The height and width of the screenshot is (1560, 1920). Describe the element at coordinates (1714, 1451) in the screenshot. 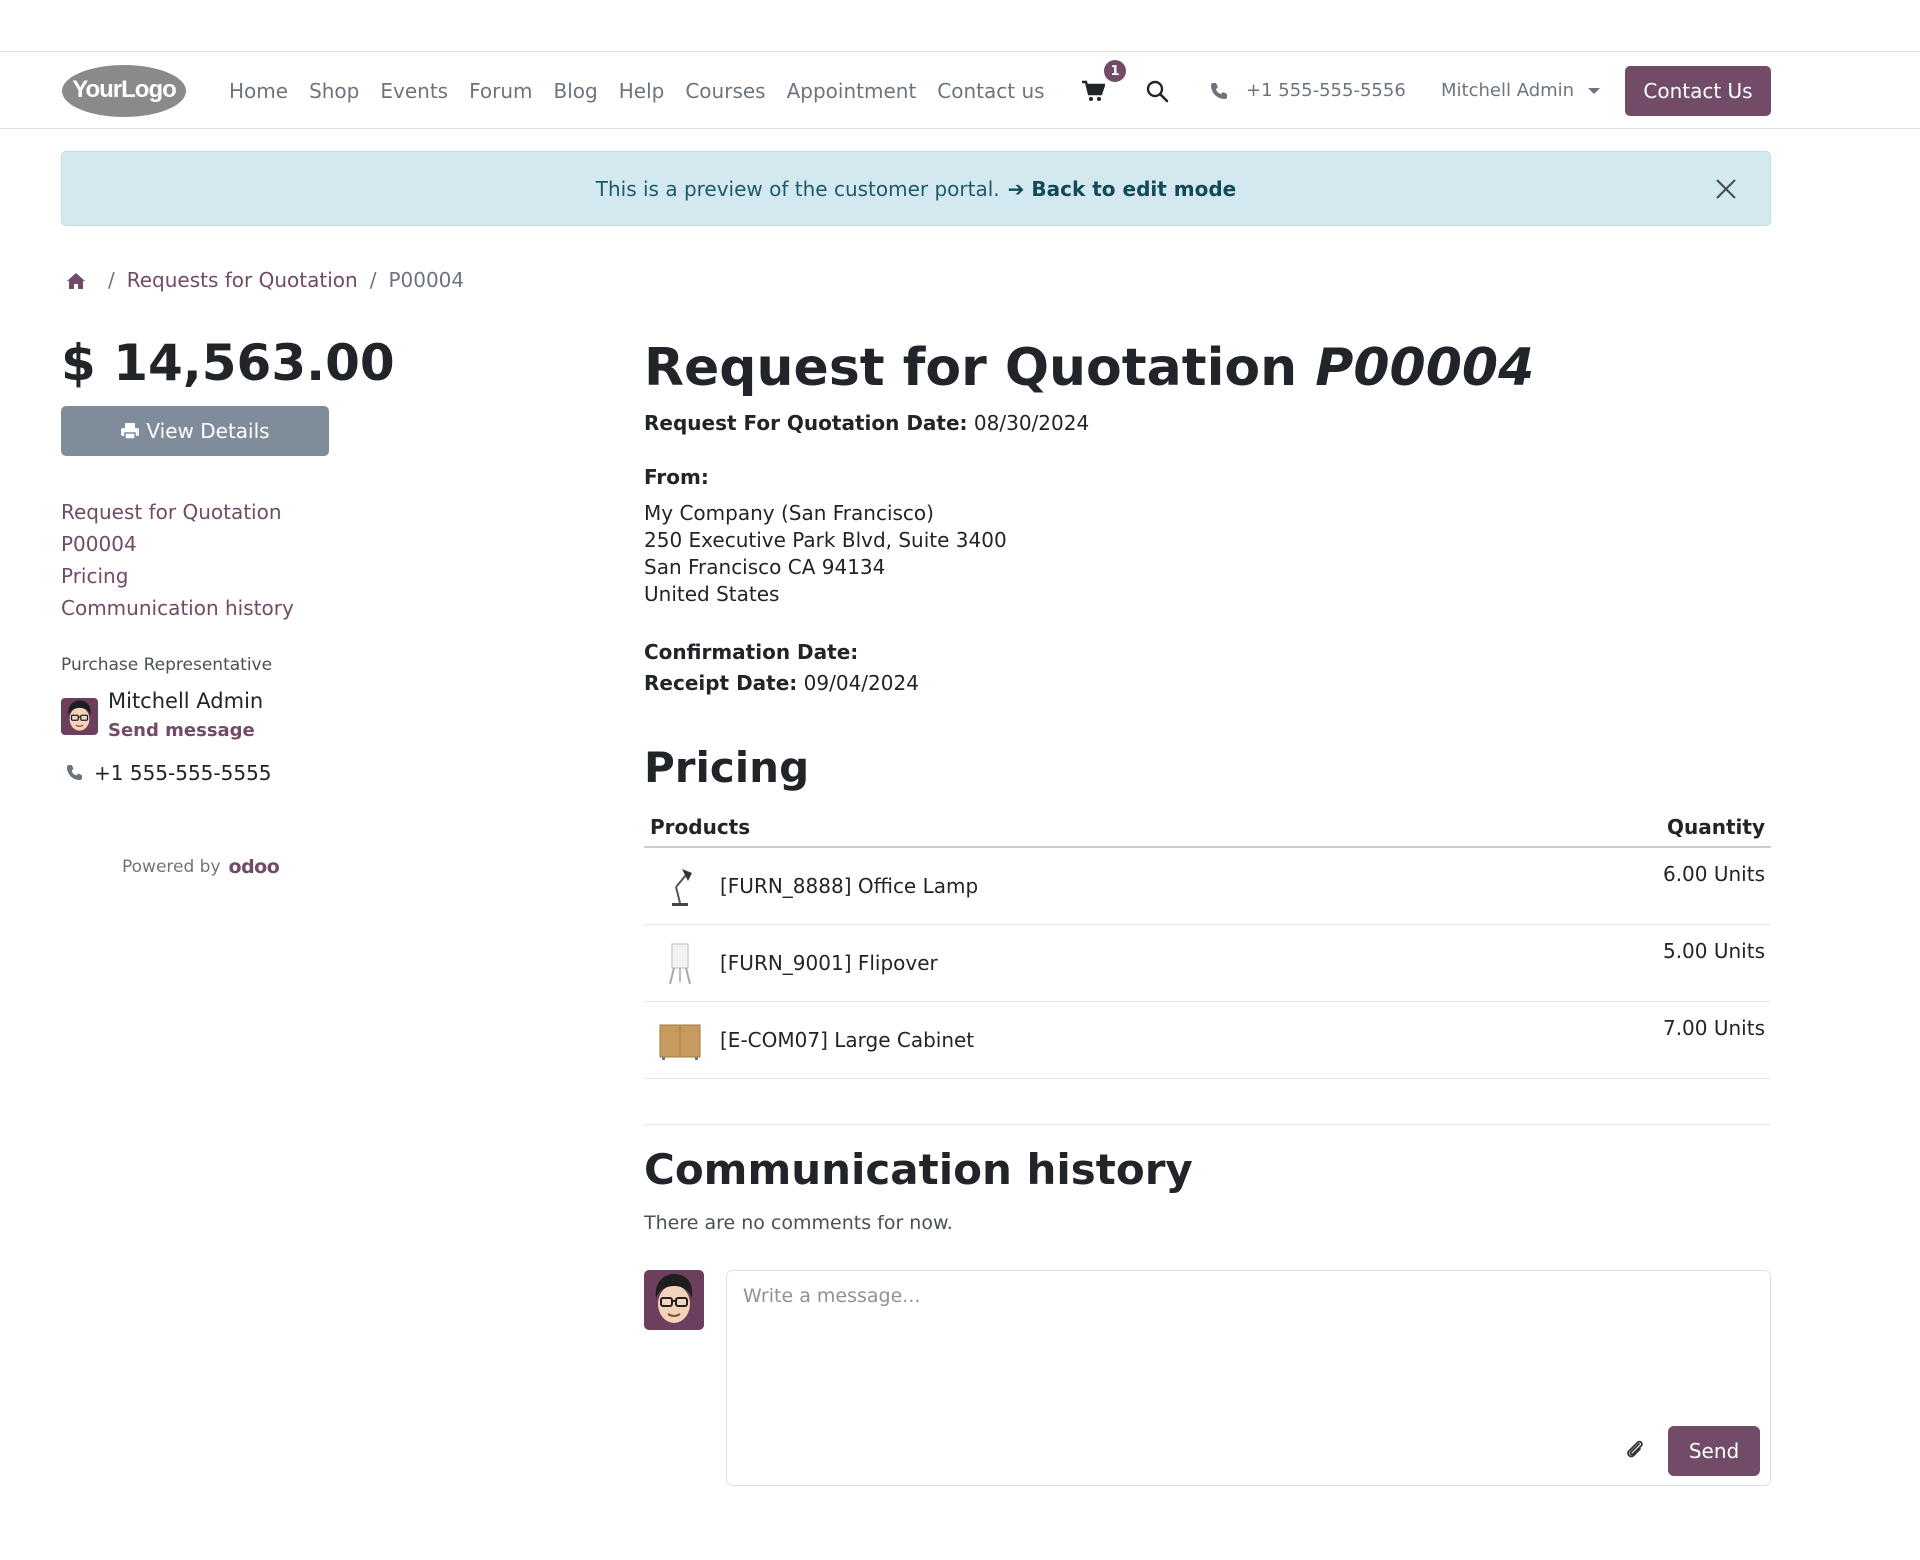

I see `send-button: Send` at that location.